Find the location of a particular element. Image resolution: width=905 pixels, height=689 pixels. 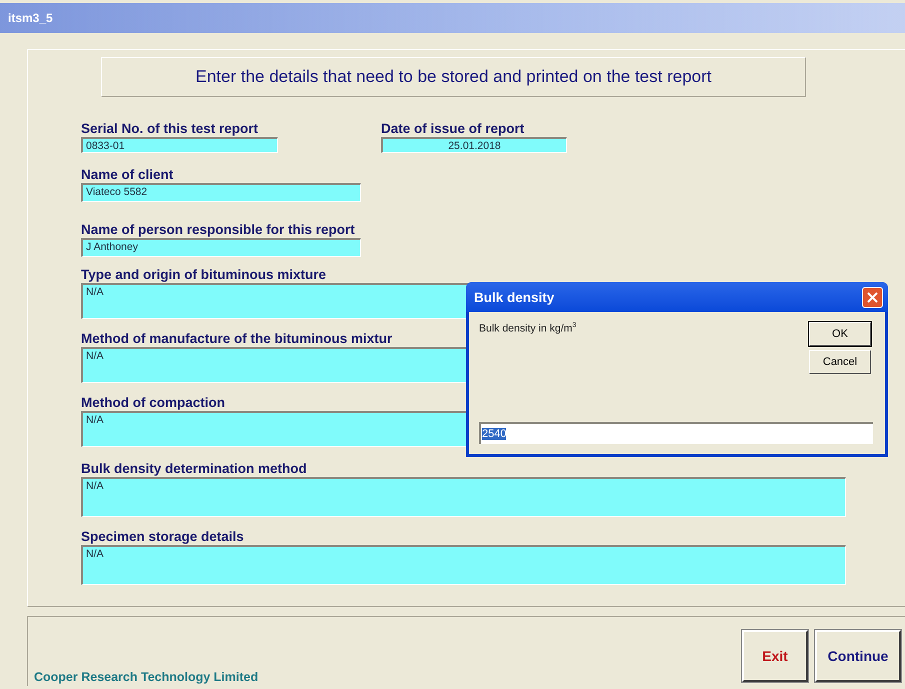

text-field: Viateco 5582 is located at coordinates (221, 192).